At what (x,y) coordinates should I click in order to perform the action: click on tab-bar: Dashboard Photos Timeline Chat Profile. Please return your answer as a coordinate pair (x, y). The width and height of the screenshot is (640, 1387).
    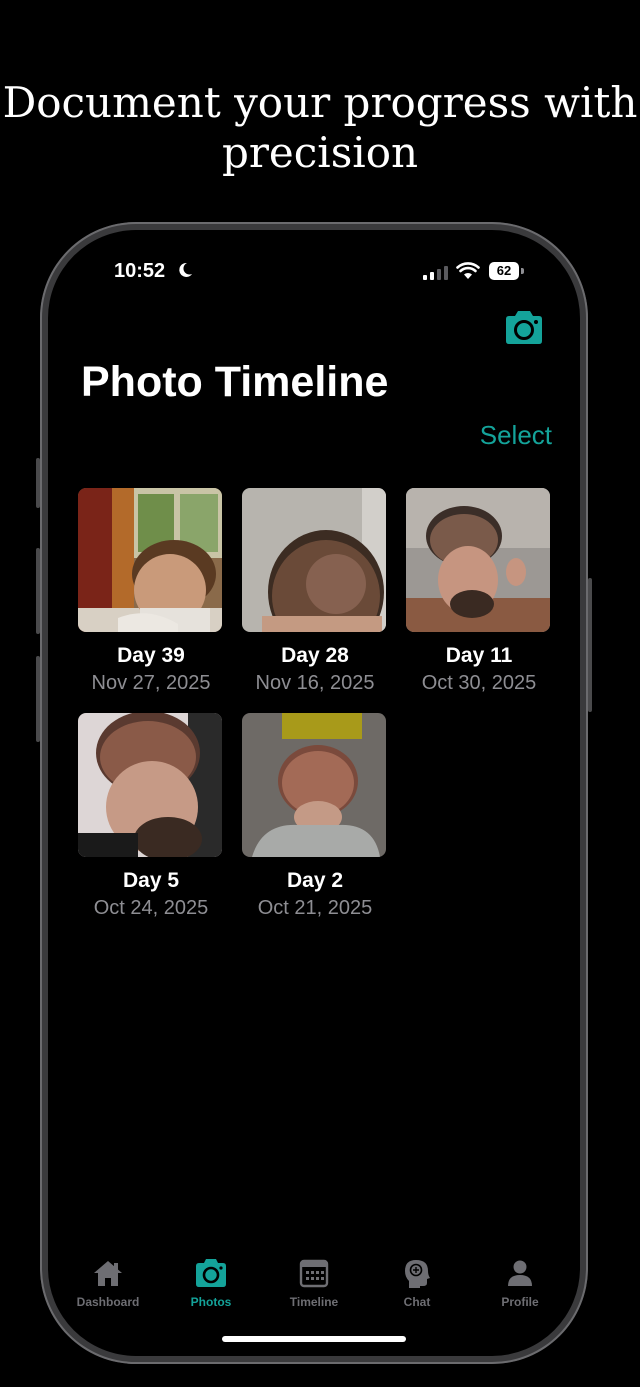
    Looking at the image, I should click on (314, 1288).